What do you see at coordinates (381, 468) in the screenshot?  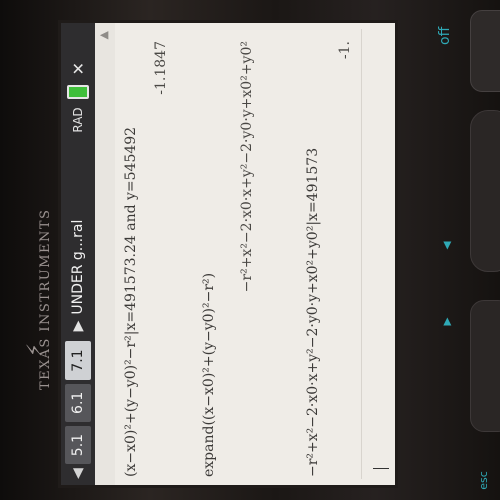 I see `entry-cursor` at bounding box center [381, 468].